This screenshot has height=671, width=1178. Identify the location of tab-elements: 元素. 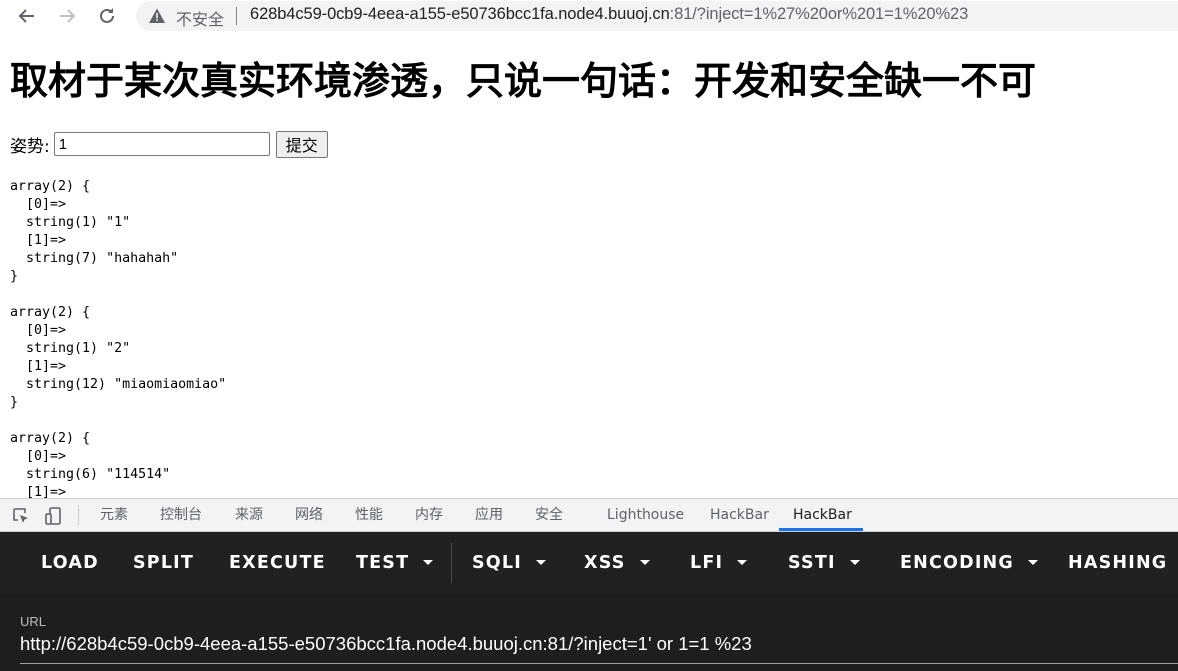
(114, 515).